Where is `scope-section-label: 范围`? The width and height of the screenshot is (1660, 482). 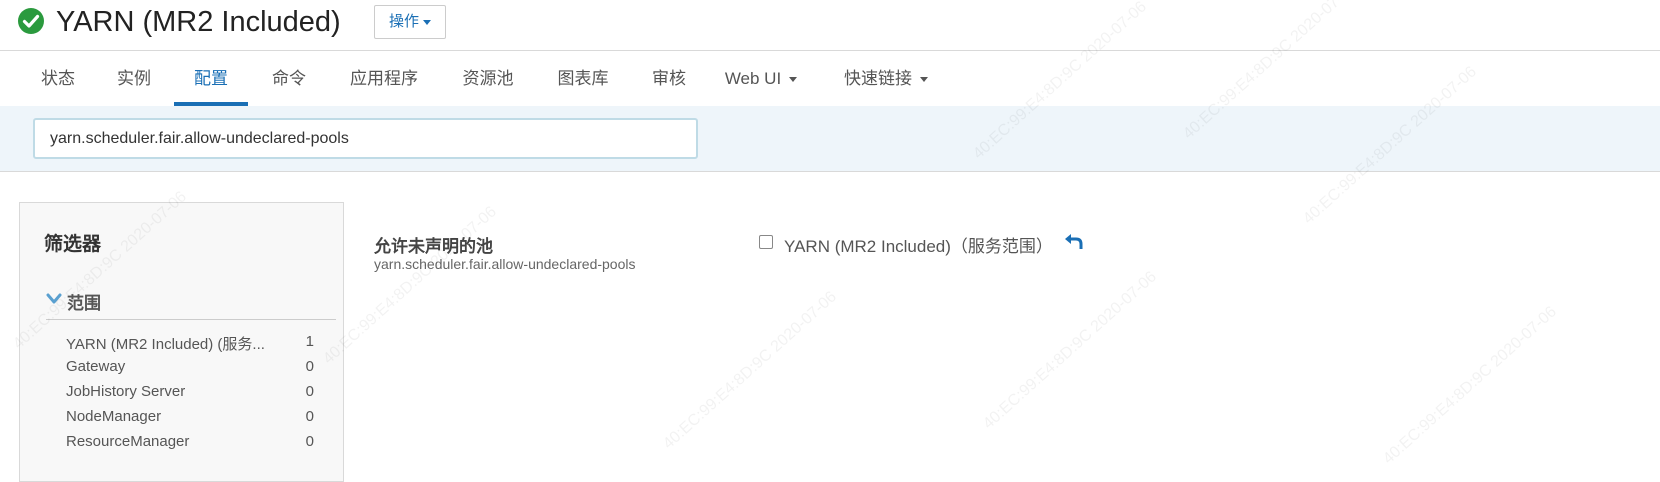 scope-section-label: 范围 is located at coordinates (84, 303).